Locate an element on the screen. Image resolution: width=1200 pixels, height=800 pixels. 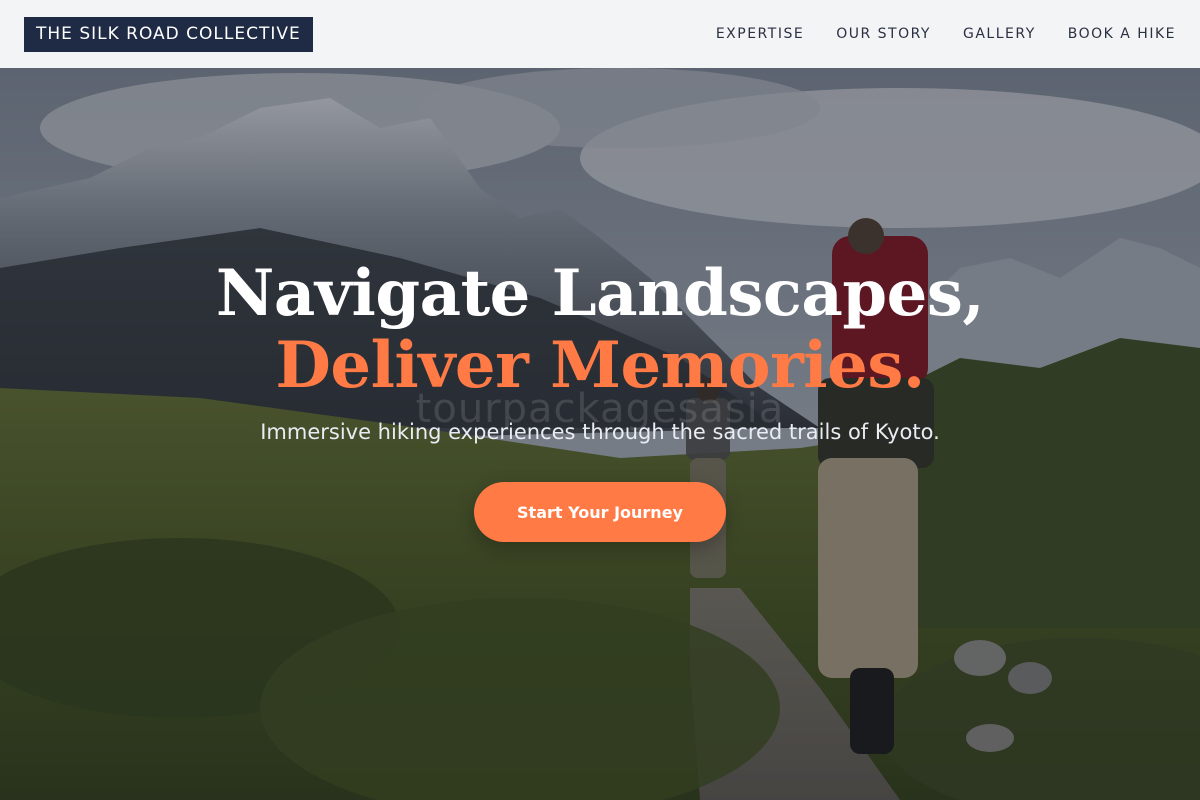
brand-logo: THE SILK ROAD COLLECTIVE is located at coordinates (168, 34).